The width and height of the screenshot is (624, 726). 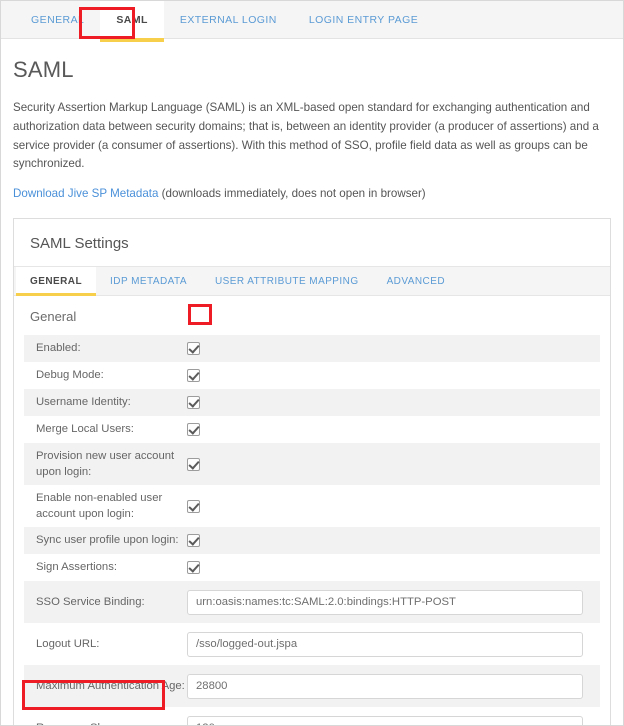 I want to click on inner-tab-idp-metadata: IDP METADATA, so click(x=148, y=281).